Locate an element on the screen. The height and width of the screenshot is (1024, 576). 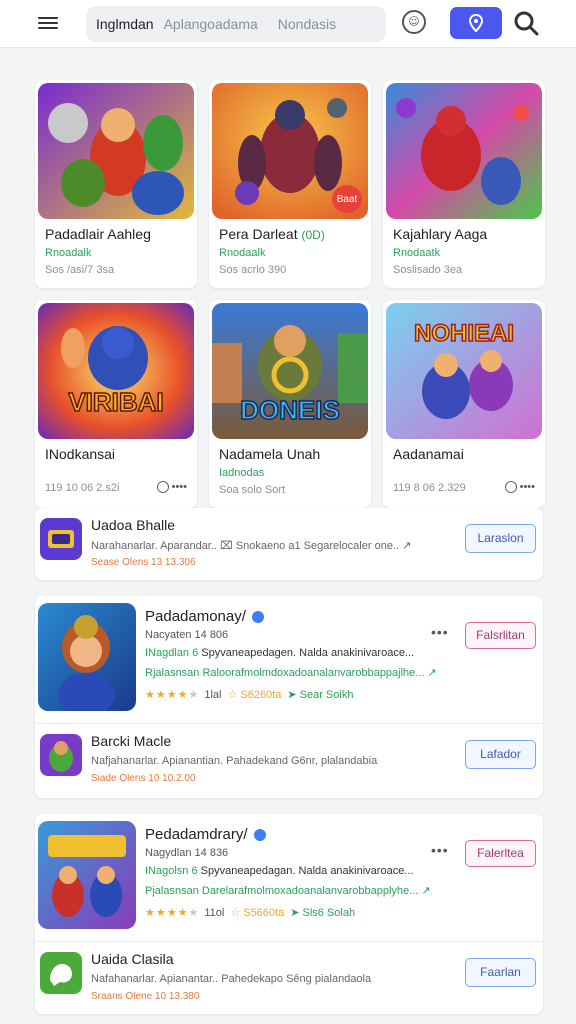
app-subtitle: Nagydlan 14 836 is located at coordinates (187, 853).